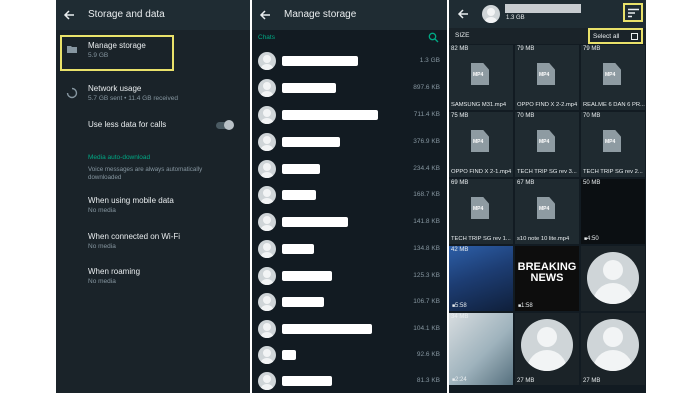  What do you see at coordinates (481, 349) in the screenshot?
I see `media-tile: 34 MB 2:24` at bounding box center [481, 349].